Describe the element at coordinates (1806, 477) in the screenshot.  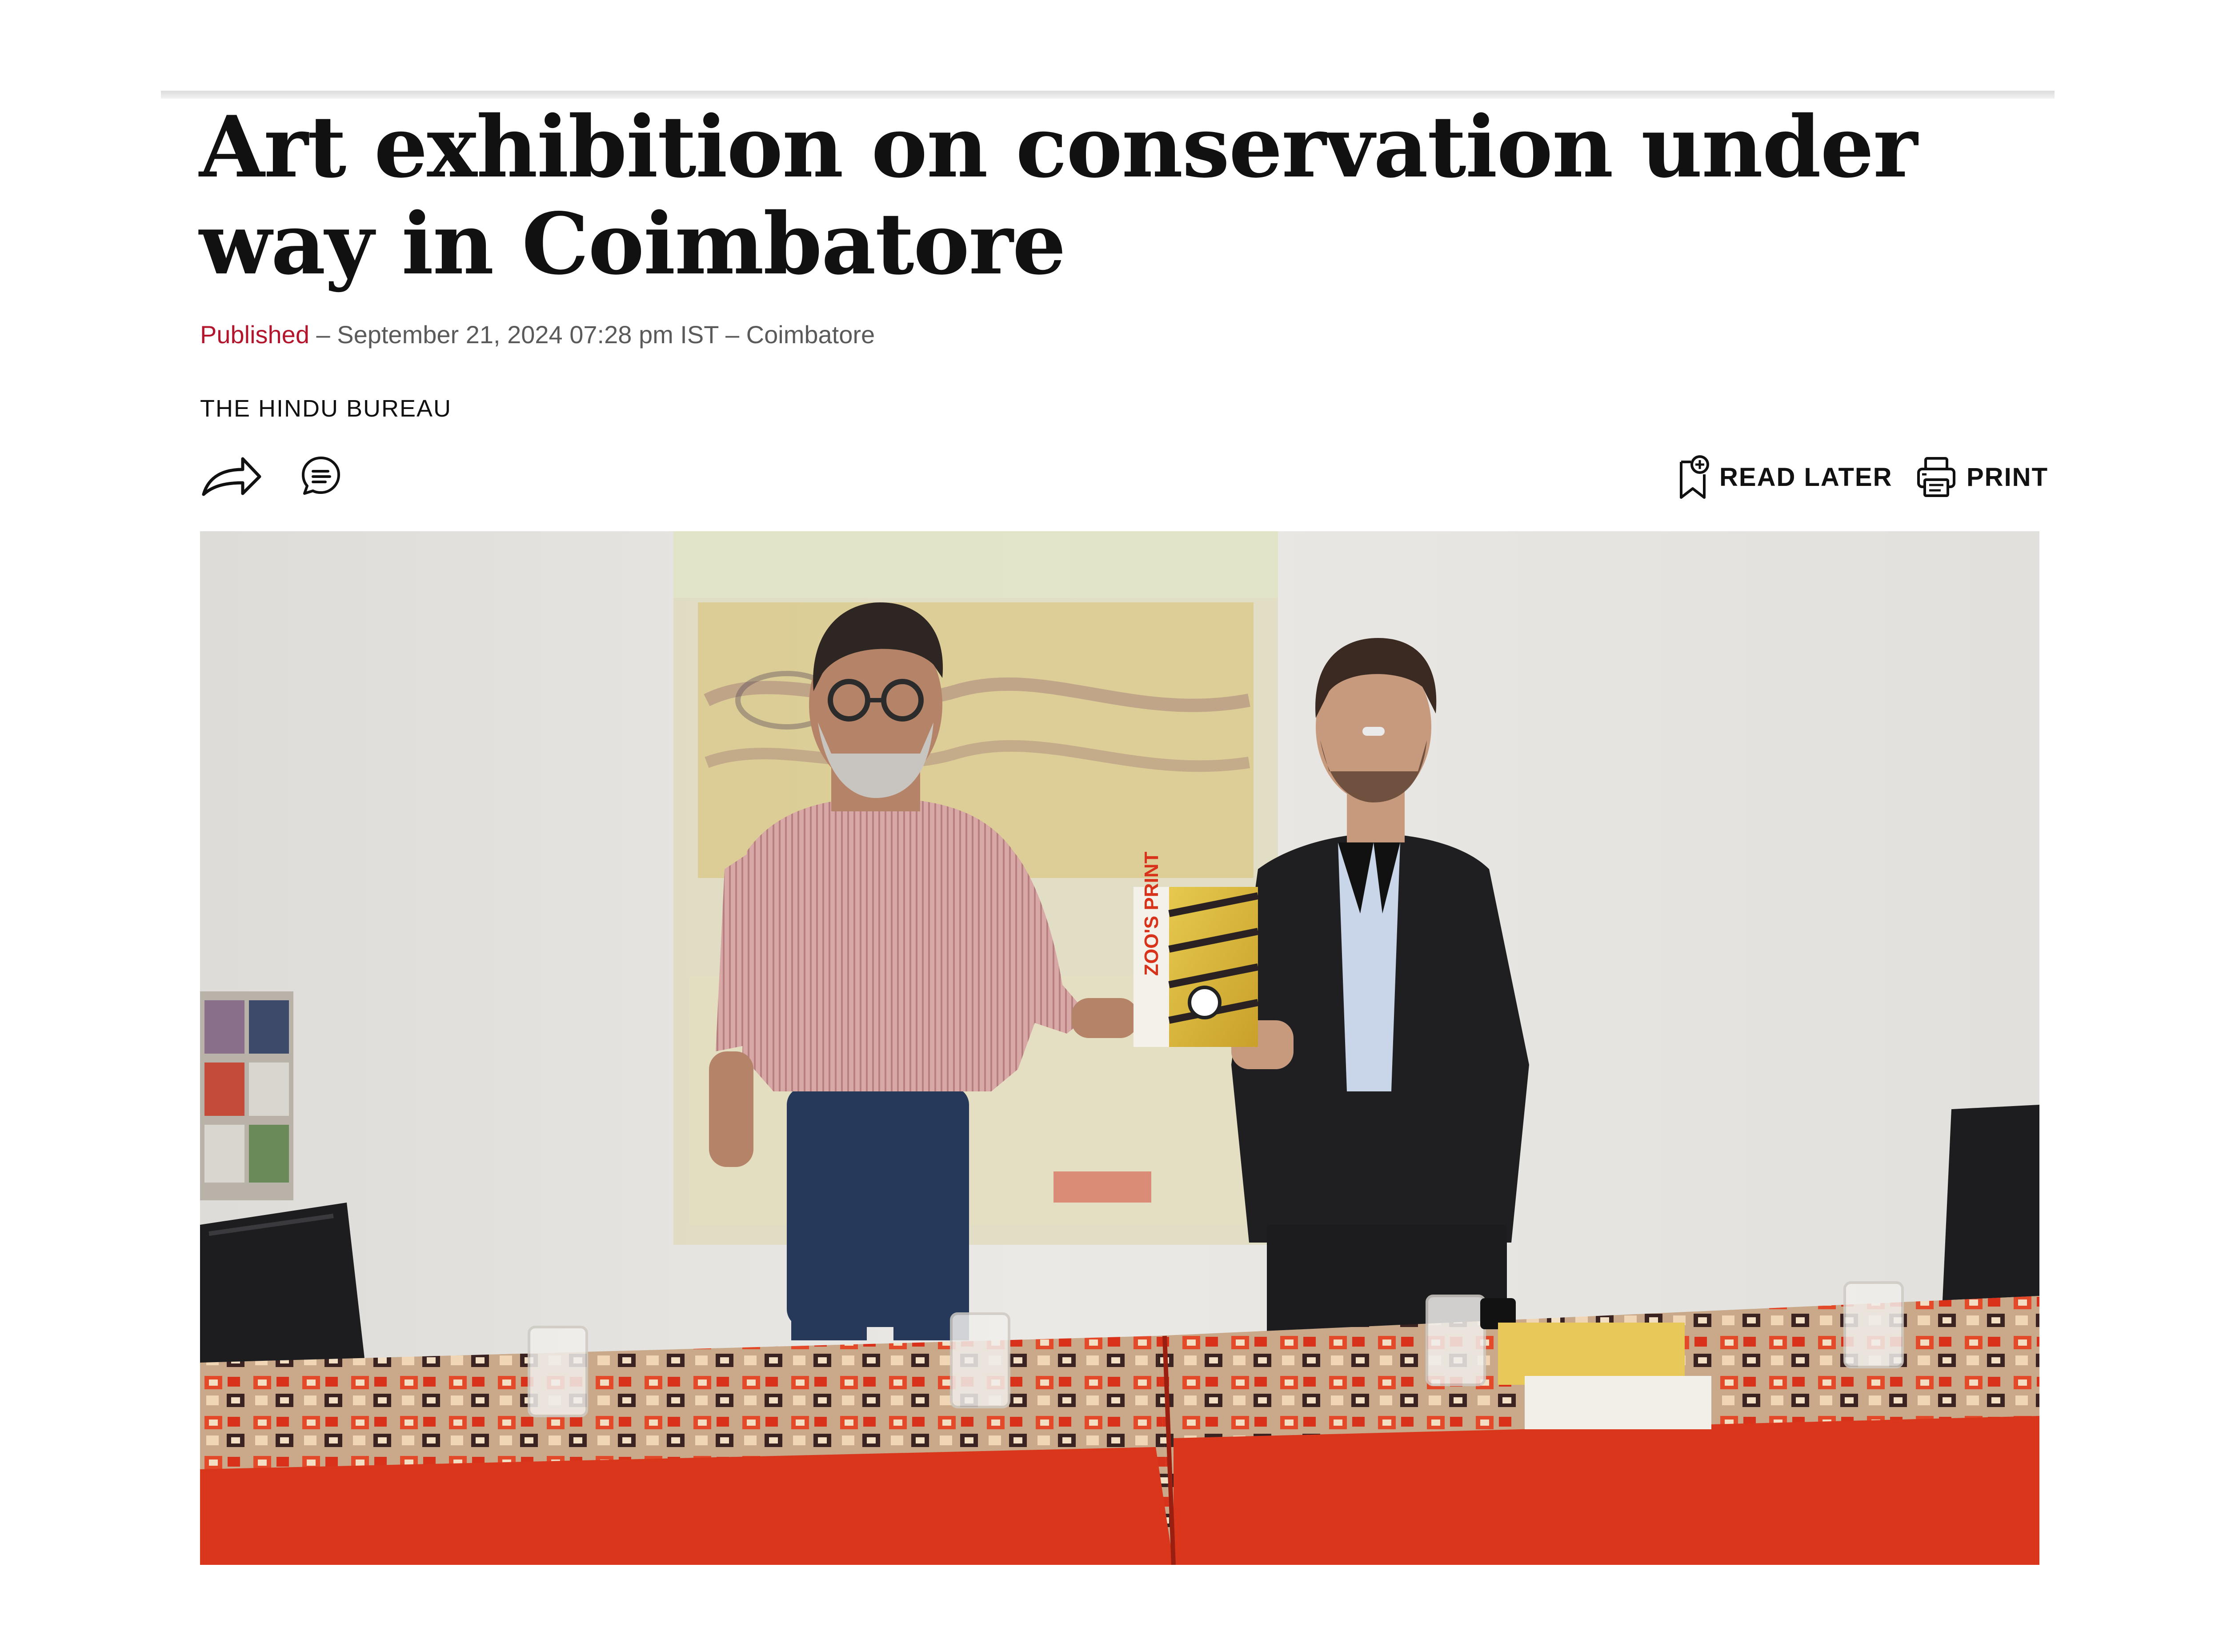
I see `read-later-label: READ LATER` at that location.